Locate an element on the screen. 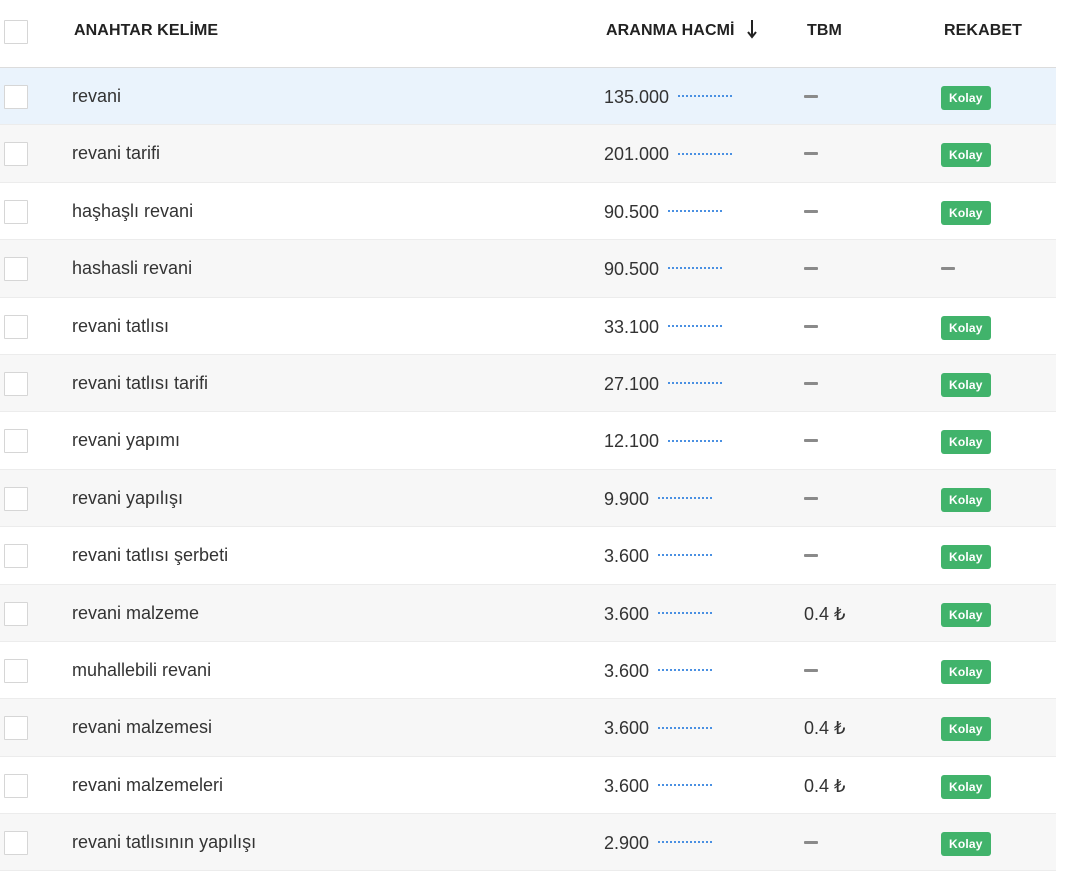  volume-cell: 2.900 is located at coordinates (658, 843).